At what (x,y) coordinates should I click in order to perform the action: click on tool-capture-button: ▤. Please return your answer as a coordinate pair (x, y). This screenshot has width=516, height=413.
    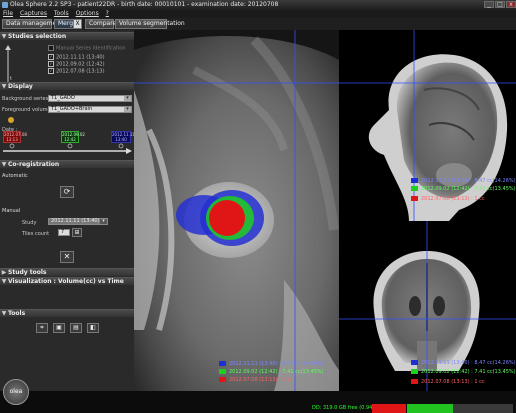
    Looking at the image, I should click on (76, 328).